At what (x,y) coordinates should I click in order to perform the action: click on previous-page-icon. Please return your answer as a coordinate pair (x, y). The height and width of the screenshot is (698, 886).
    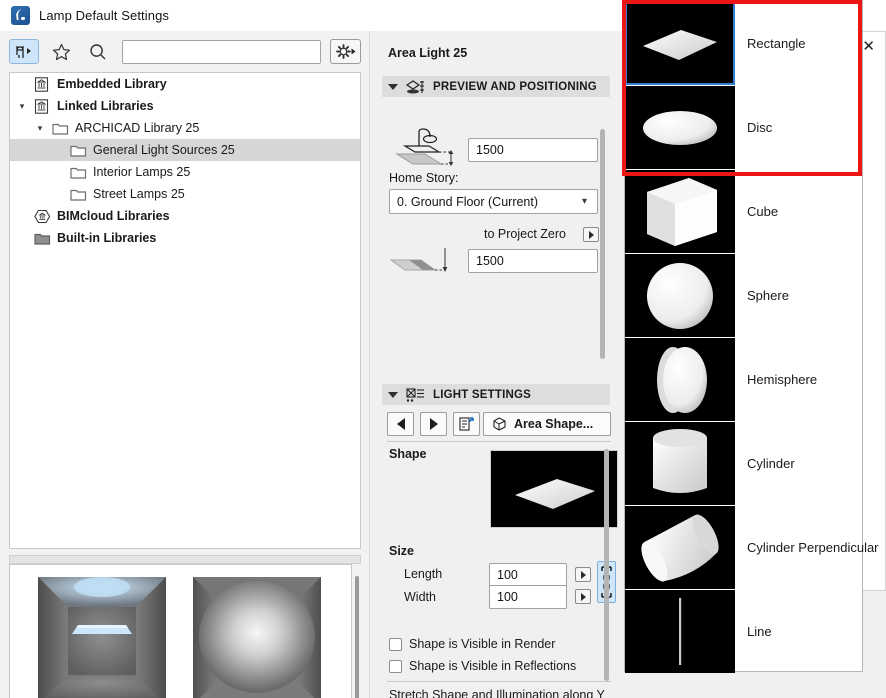
    Looking at the image, I should click on (400, 424).